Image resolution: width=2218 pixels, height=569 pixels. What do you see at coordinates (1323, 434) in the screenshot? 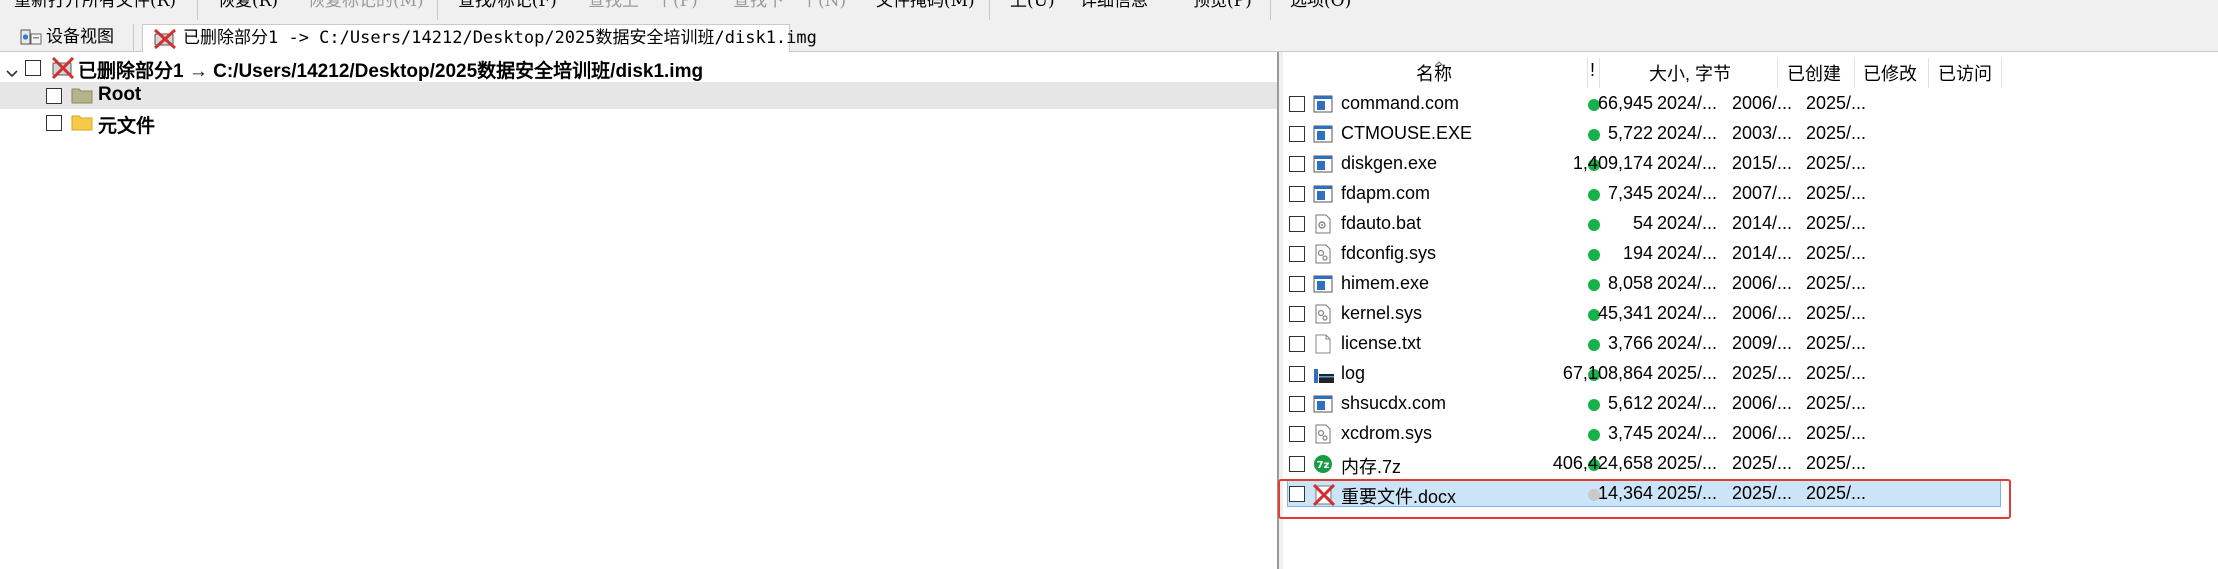
I see `system-file-icon` at bounding box center [1323, 434].